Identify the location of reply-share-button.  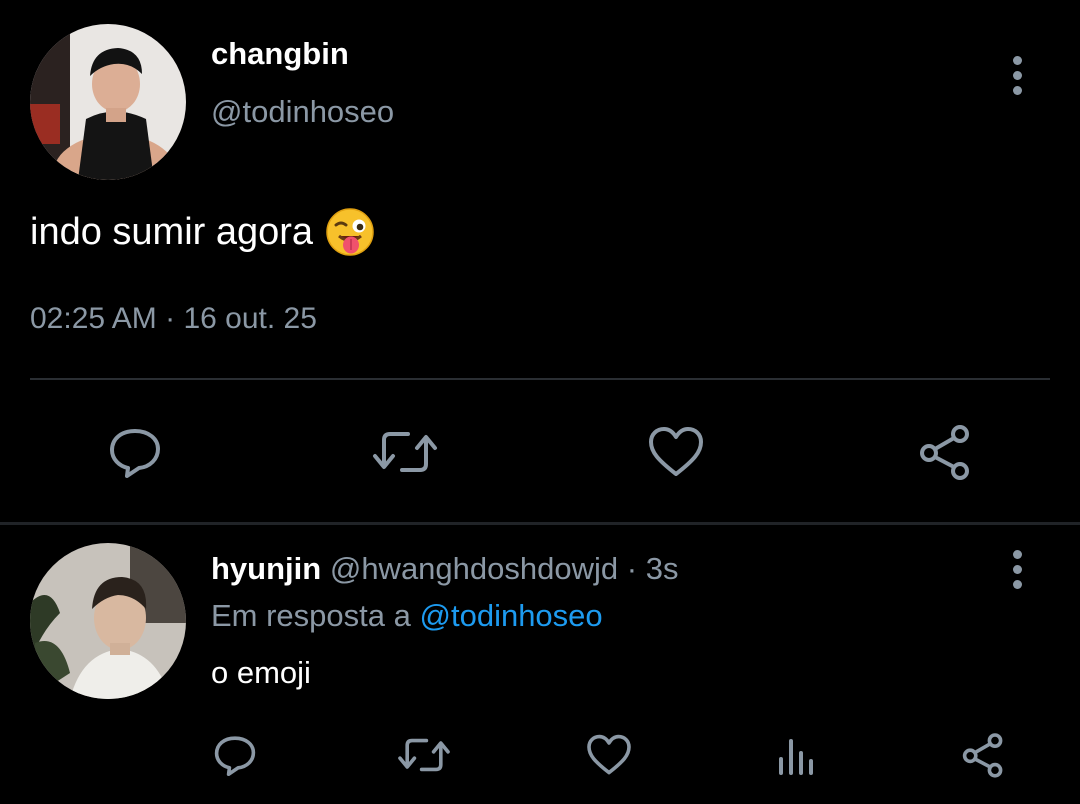
(983, 755).